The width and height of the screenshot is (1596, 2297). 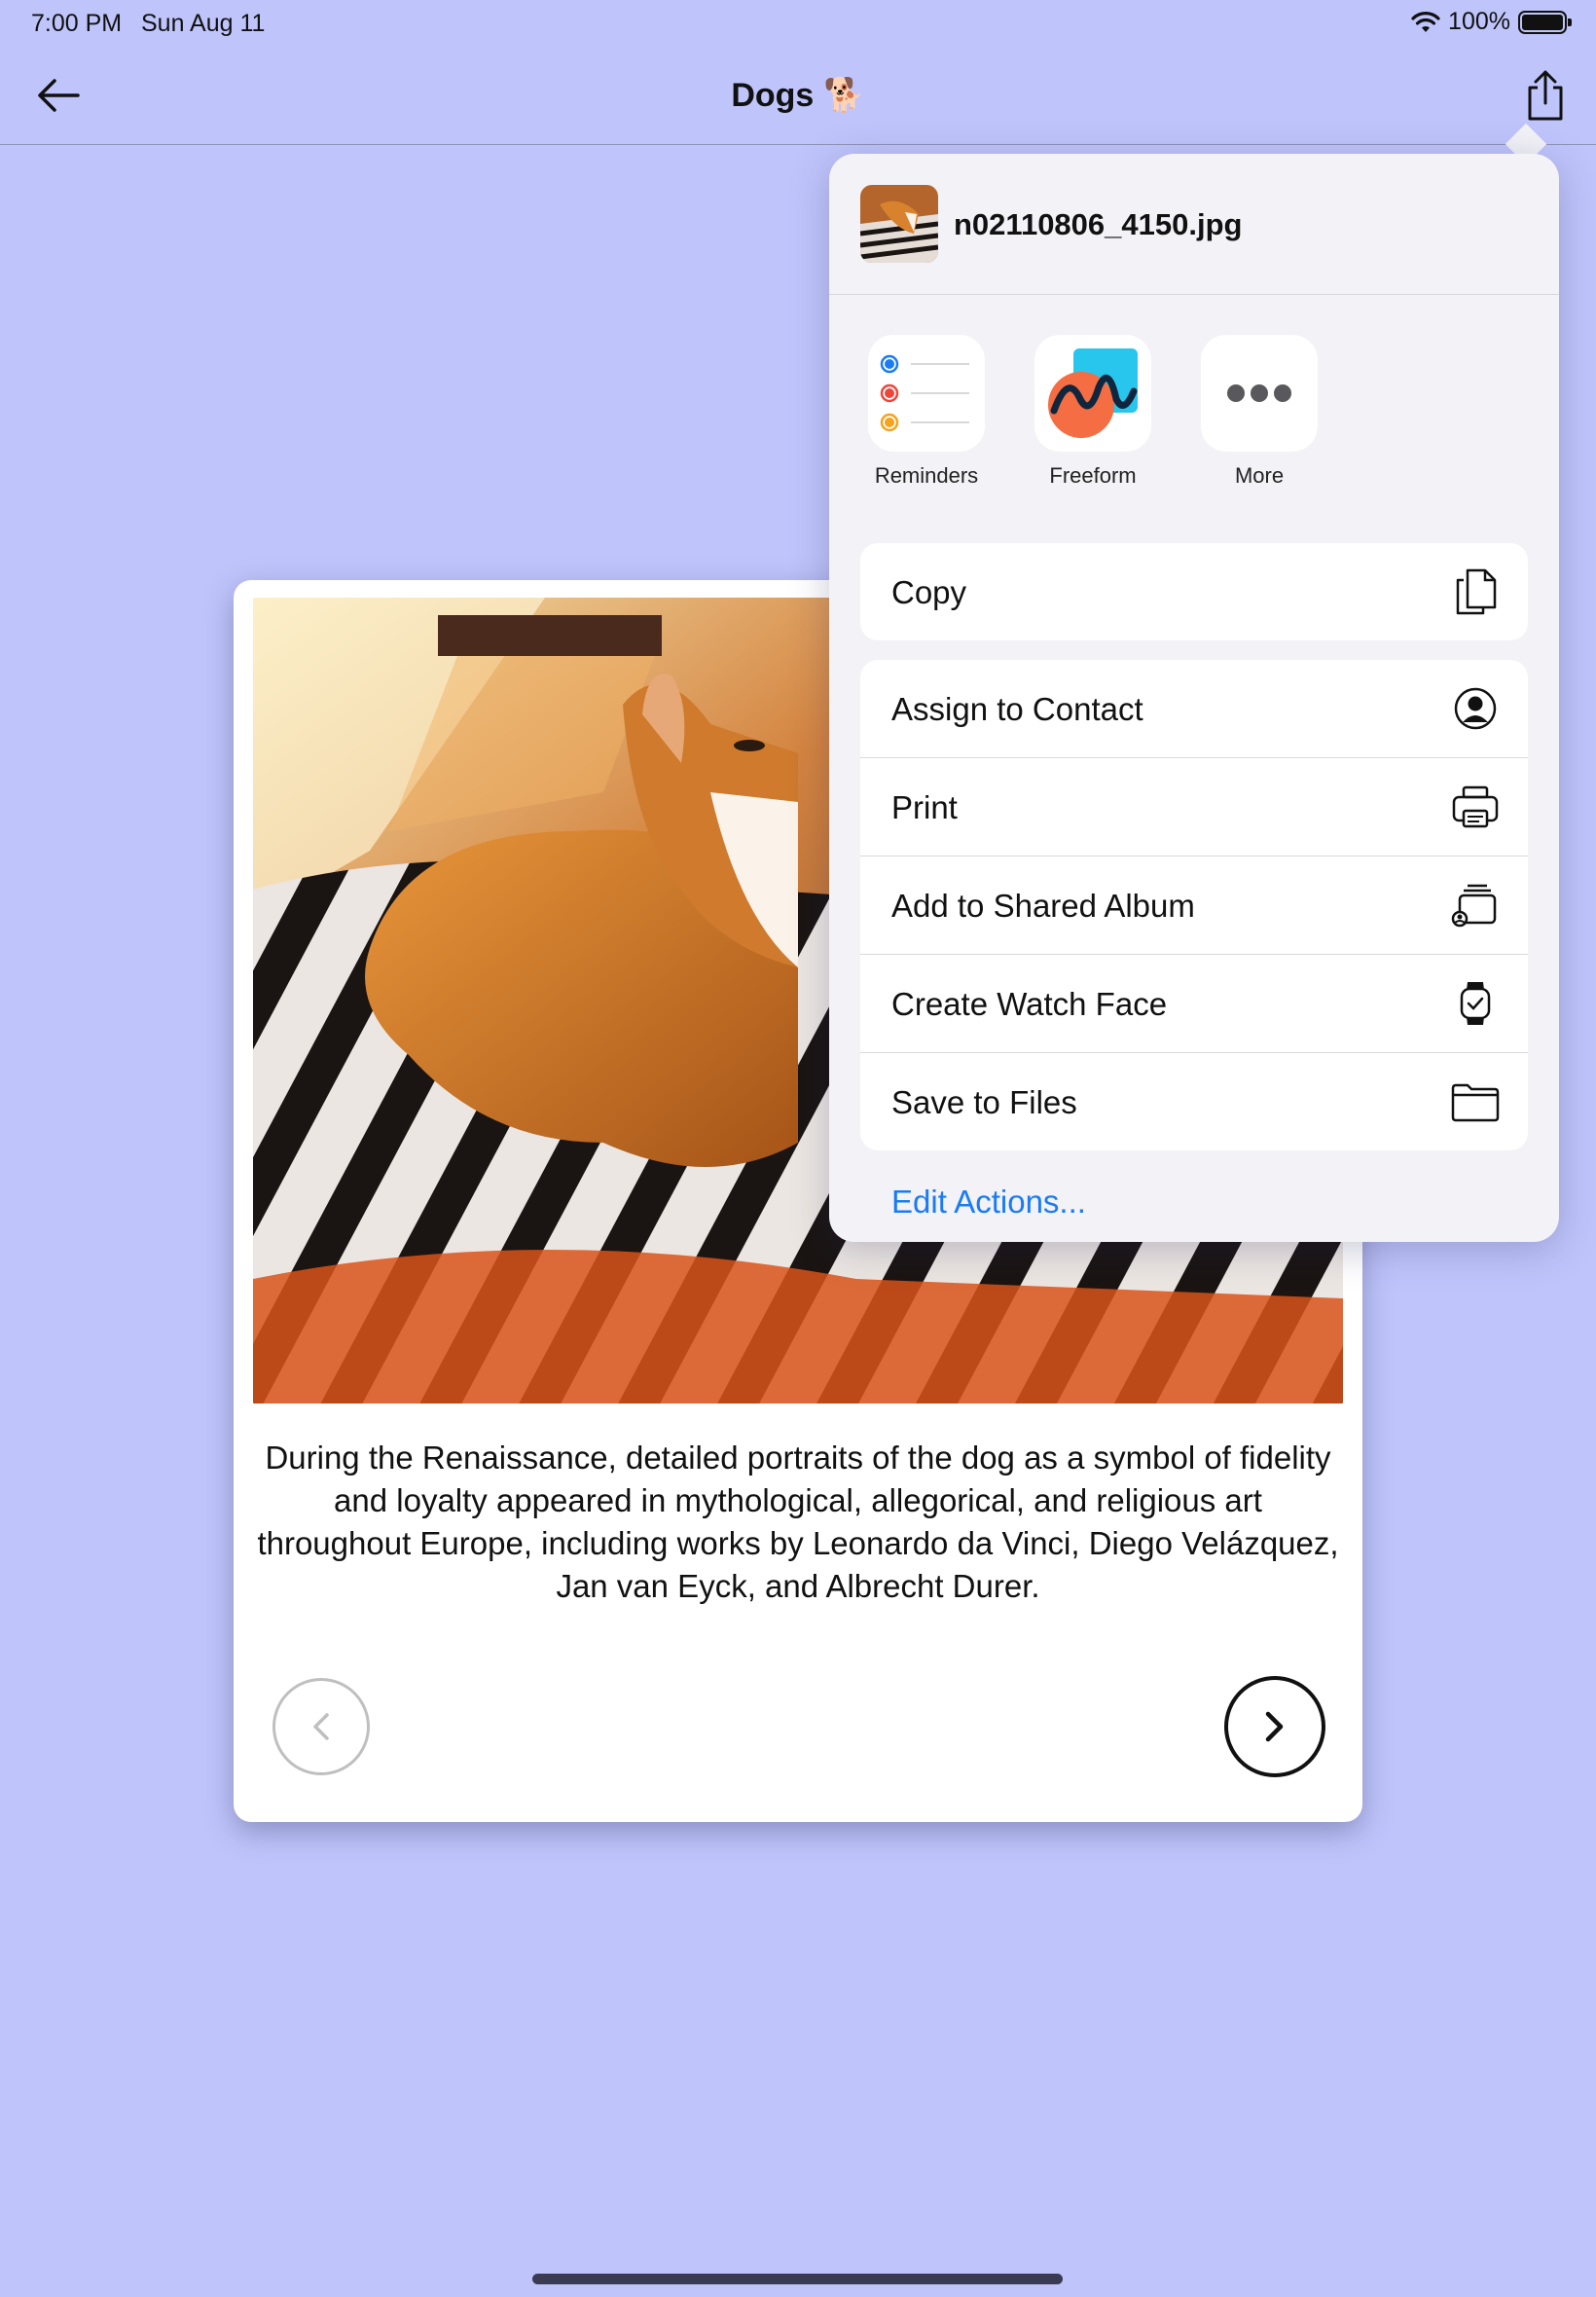 I want to click on chevron-right-icon, so click(x=1274, y=1726).